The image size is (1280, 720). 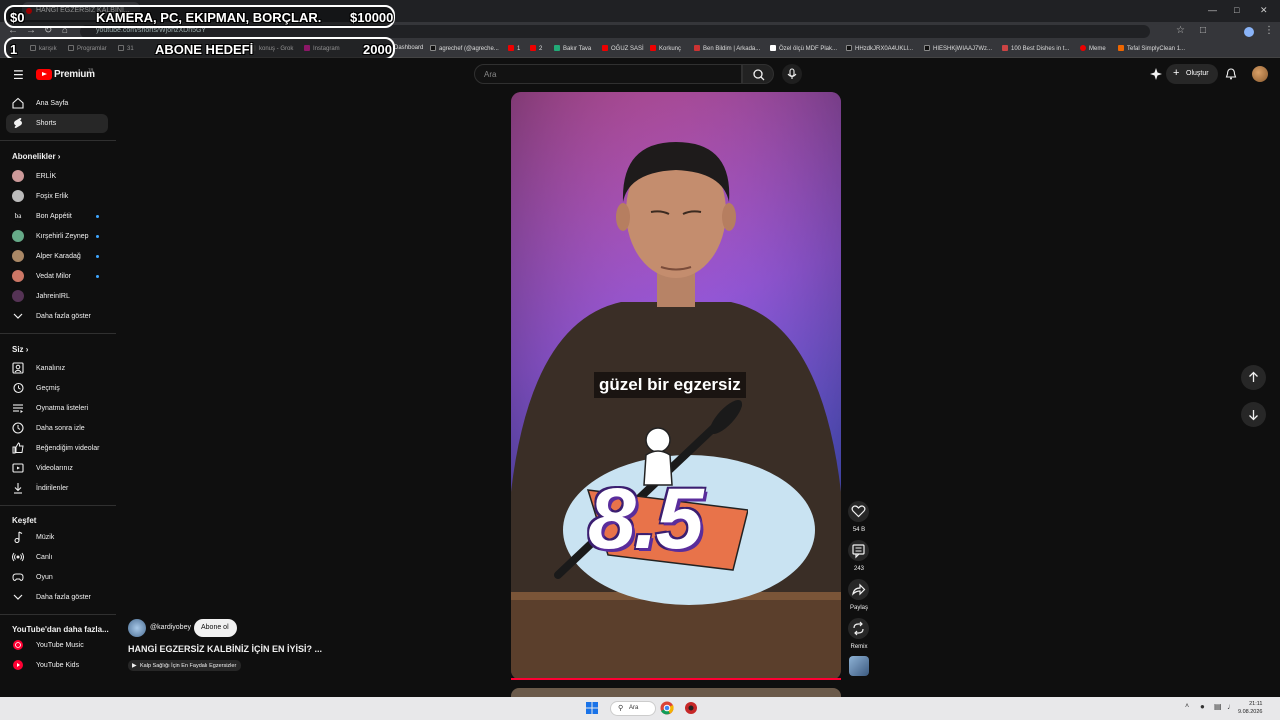 What do you see at coordinates (57, 388) in the screenshot?
I see `sidebar-item-history: Geçmiş` at bounding box center [57, 388].